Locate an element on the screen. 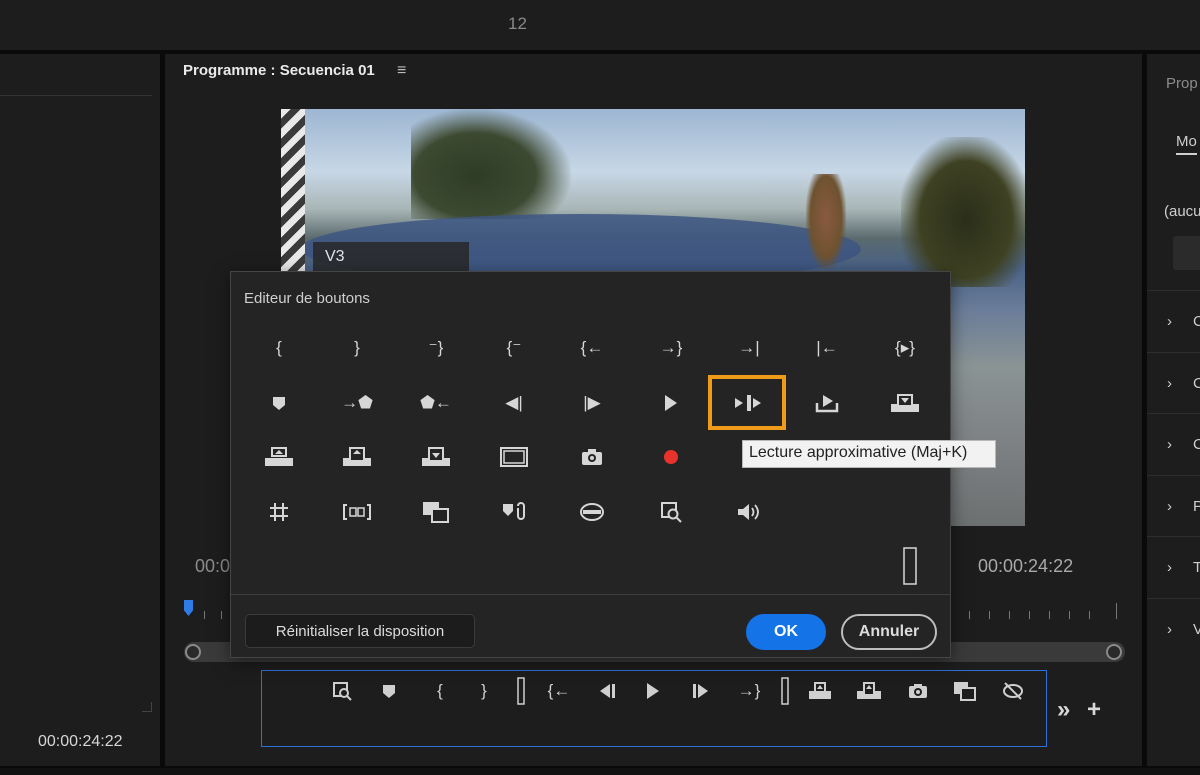 This screenshot has height=775, width=1200. tooltip: Lecture approximative (Maj+K) is located at coordinates (869, 454).